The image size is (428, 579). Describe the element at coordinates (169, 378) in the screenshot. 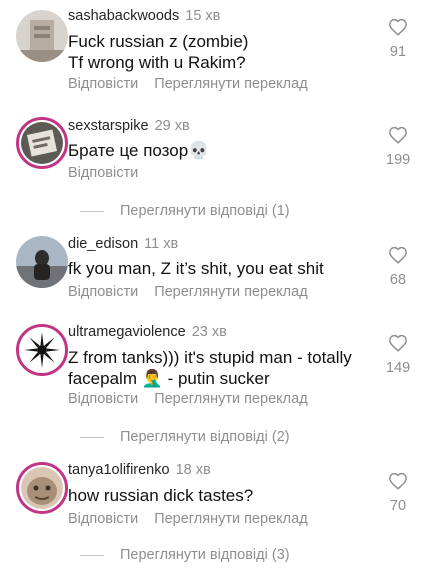

I see `comment-text-line: facepalm 🤦‍♂️ - putin sucker` at that location.